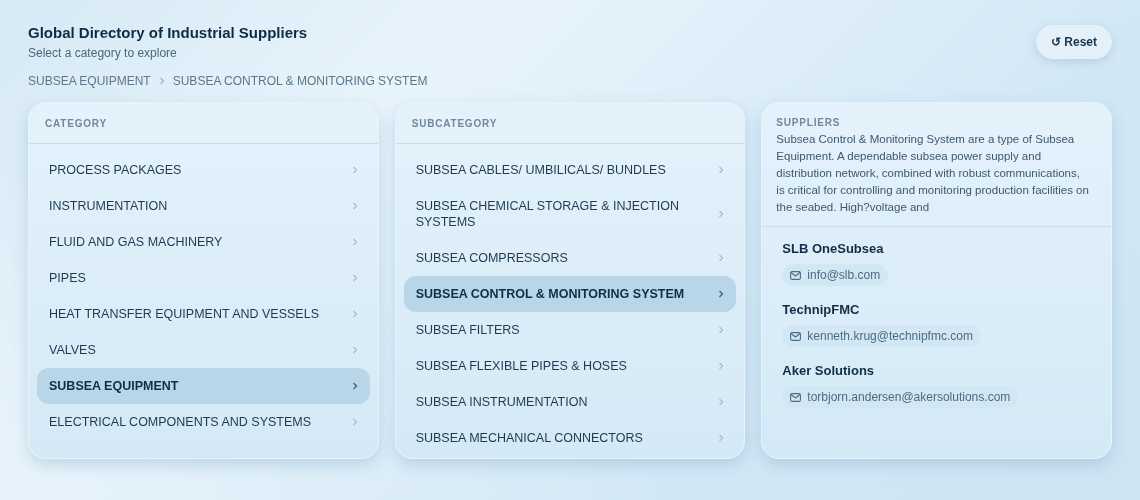  Describe the element at coordinates (570, 214) in the screenshot. I see `subcategory-item: SUBSEA CHEMICAL STORAGE & INJECTION SYSTEMS` at that location.